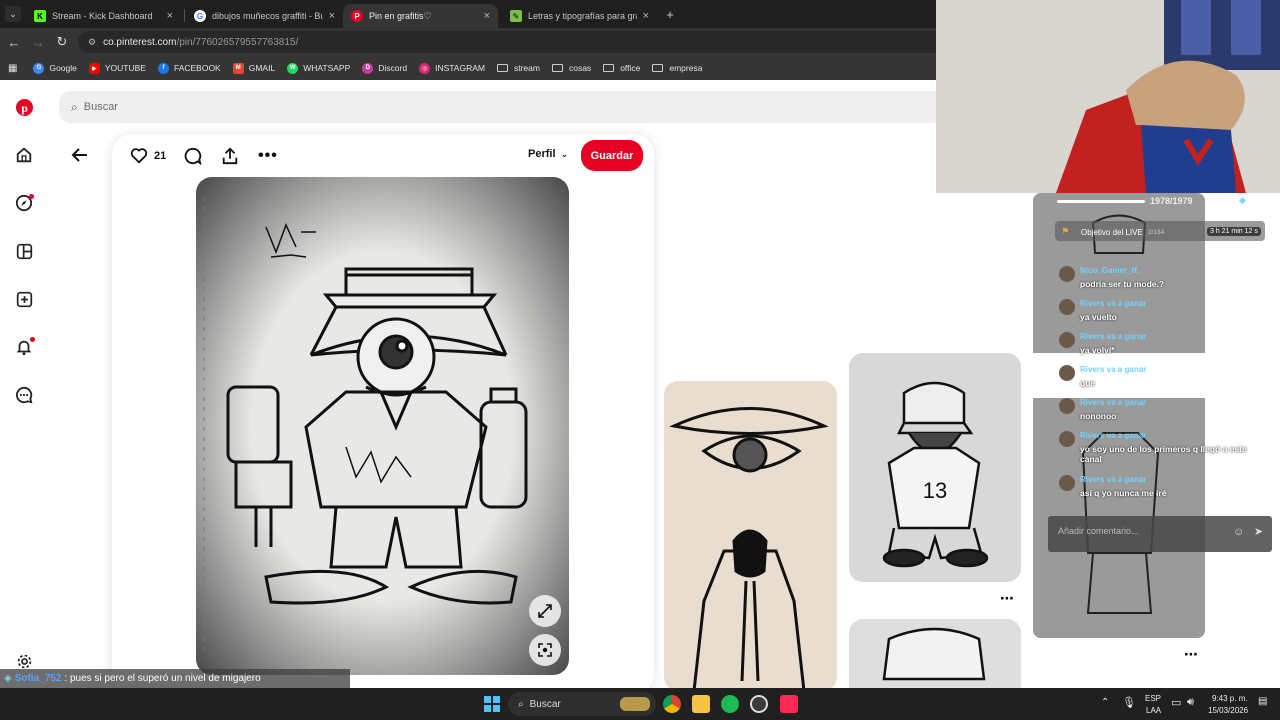 This screenshot has width=1280, height=720. I want to click on chrome-icon, so click(672, 704).